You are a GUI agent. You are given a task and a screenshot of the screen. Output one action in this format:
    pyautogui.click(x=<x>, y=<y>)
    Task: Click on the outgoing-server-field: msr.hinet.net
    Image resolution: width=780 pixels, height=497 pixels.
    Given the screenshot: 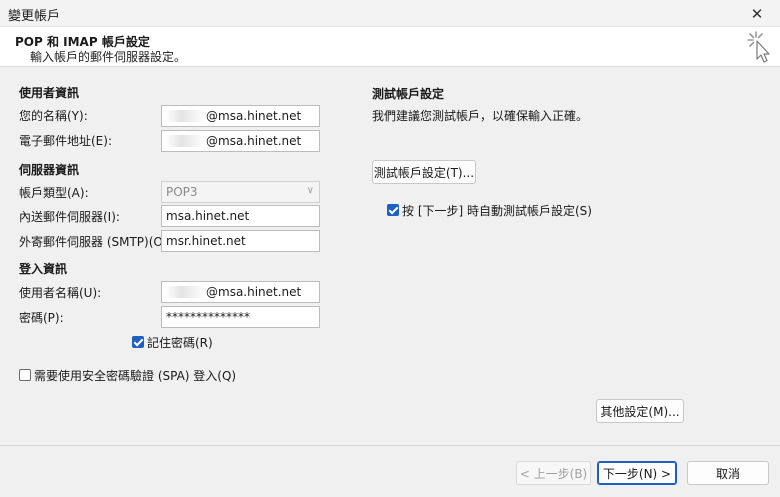 What is the action you would take?
    pyautogui.click(x=240, y=241)
    